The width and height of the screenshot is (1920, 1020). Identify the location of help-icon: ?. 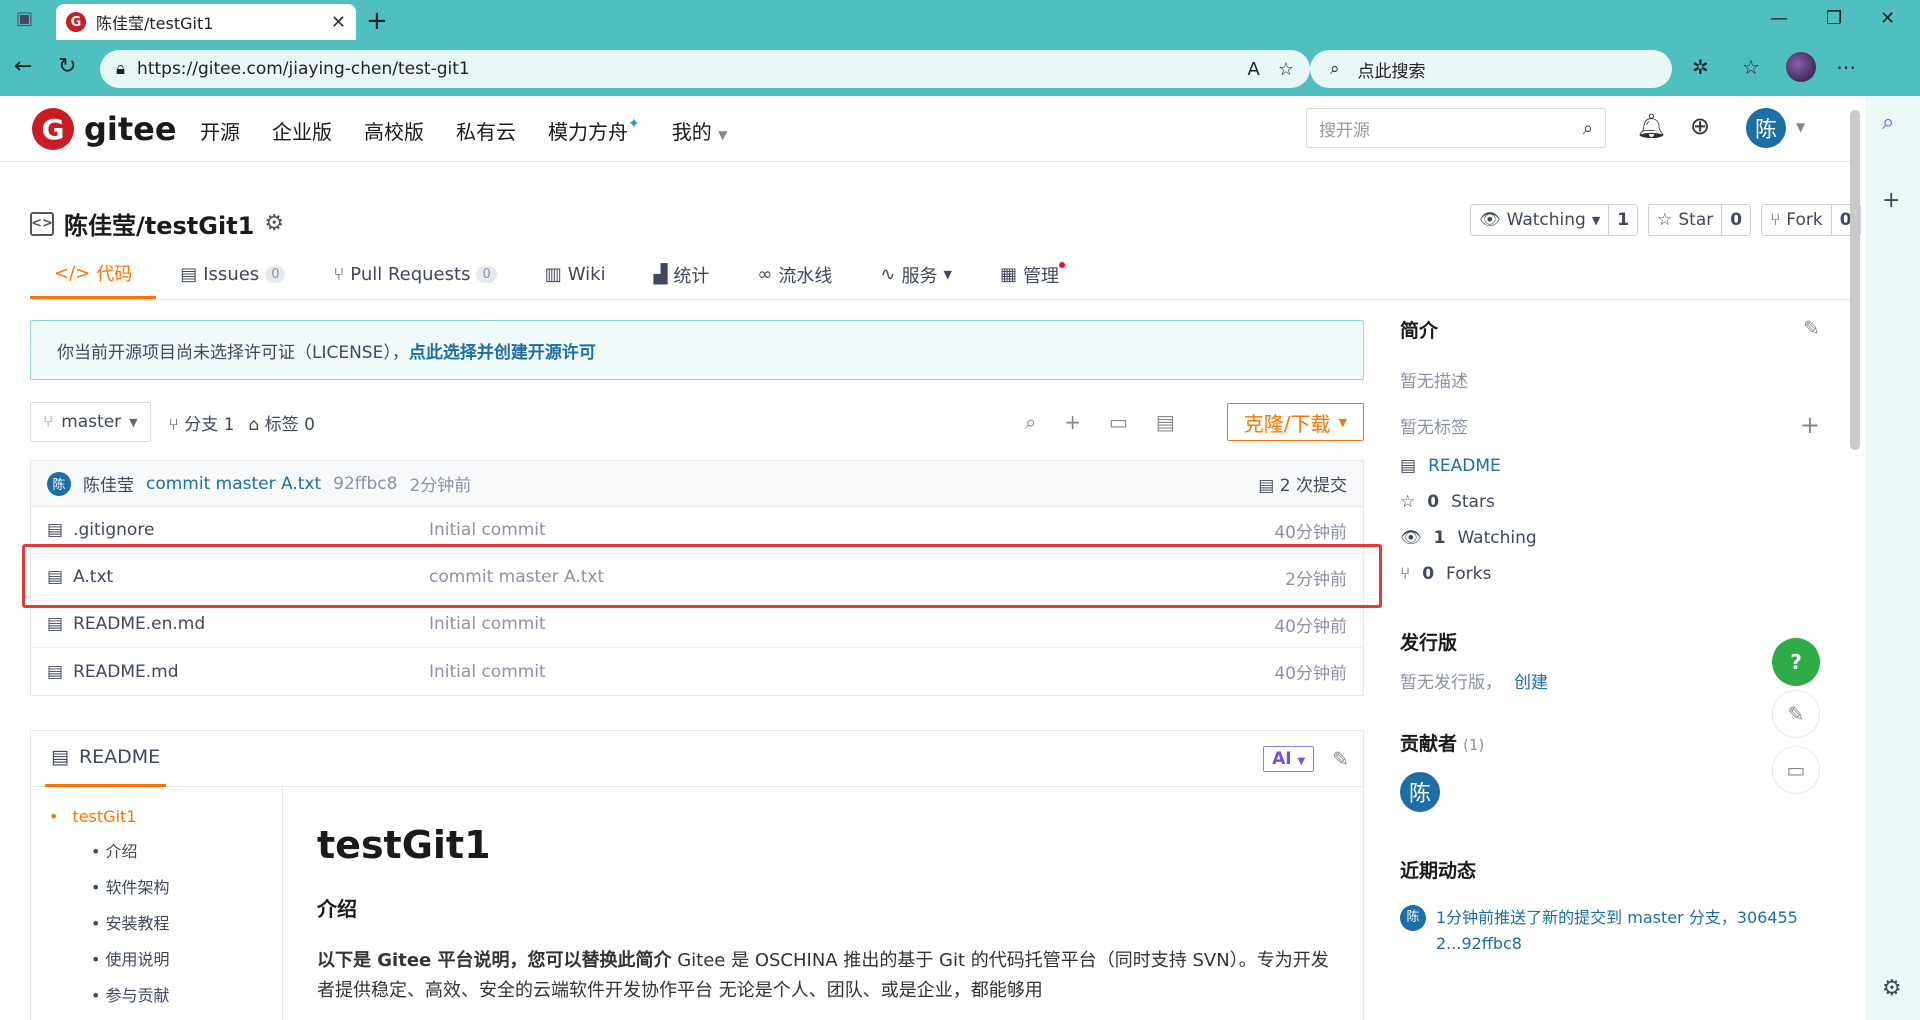
(1796, 662).